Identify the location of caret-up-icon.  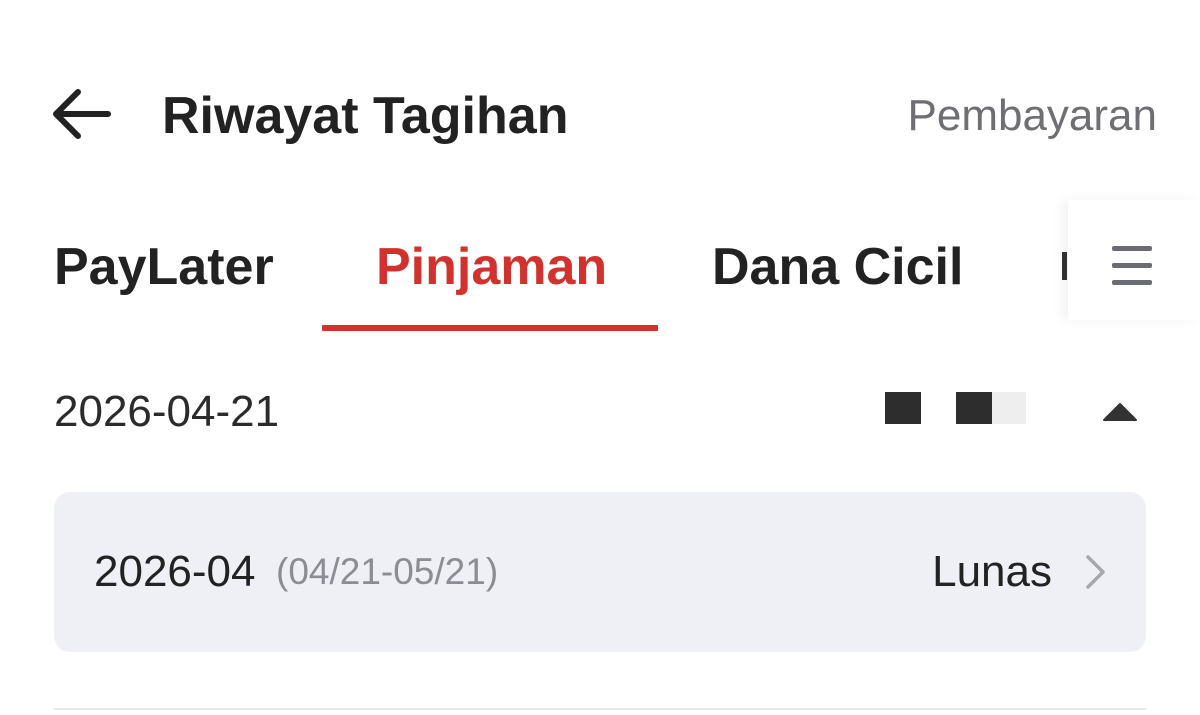
(1120, 412).